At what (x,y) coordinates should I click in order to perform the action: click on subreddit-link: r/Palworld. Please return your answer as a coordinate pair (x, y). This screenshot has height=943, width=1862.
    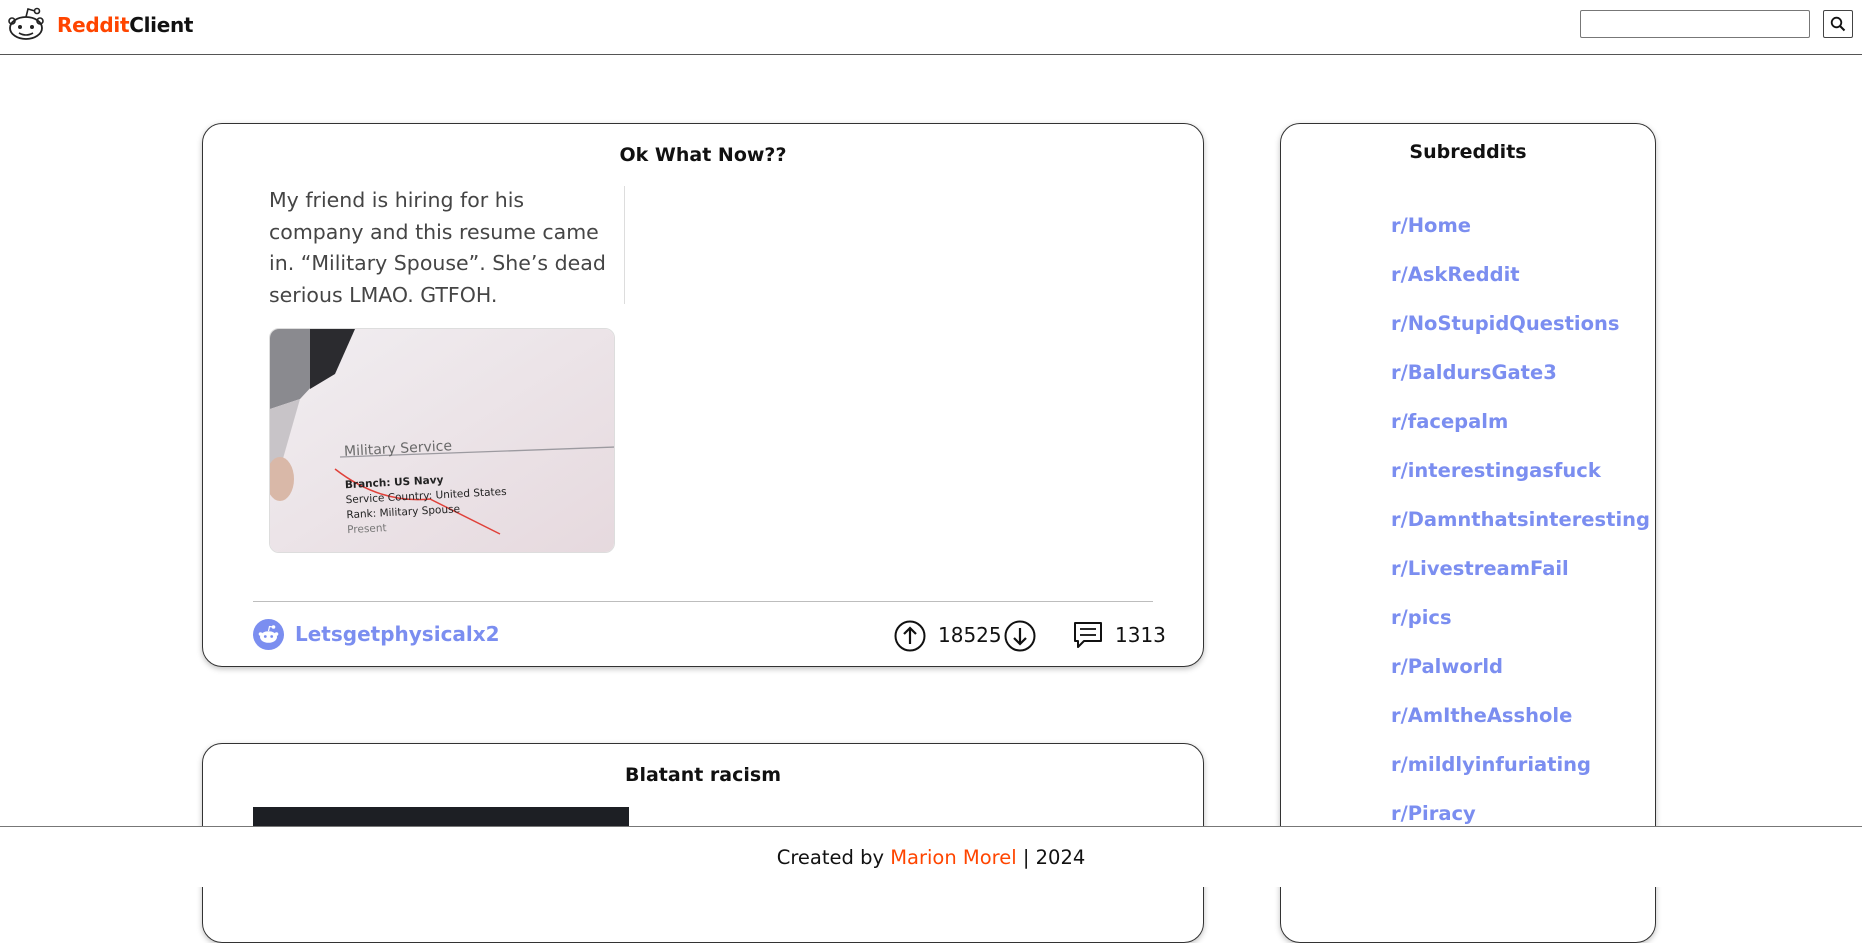
    Looking at the image, I should click on (1520, 679).